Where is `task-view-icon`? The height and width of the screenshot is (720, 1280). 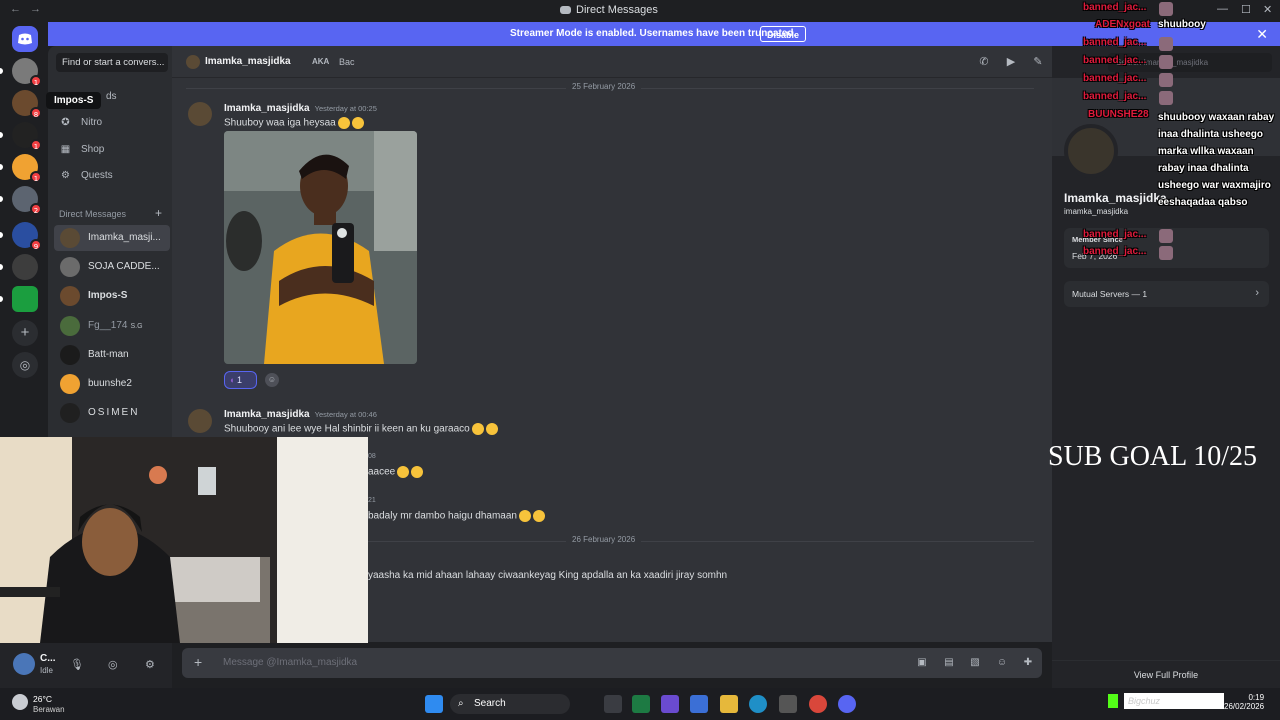 task-view-icon is located at coordinates (613, 704).